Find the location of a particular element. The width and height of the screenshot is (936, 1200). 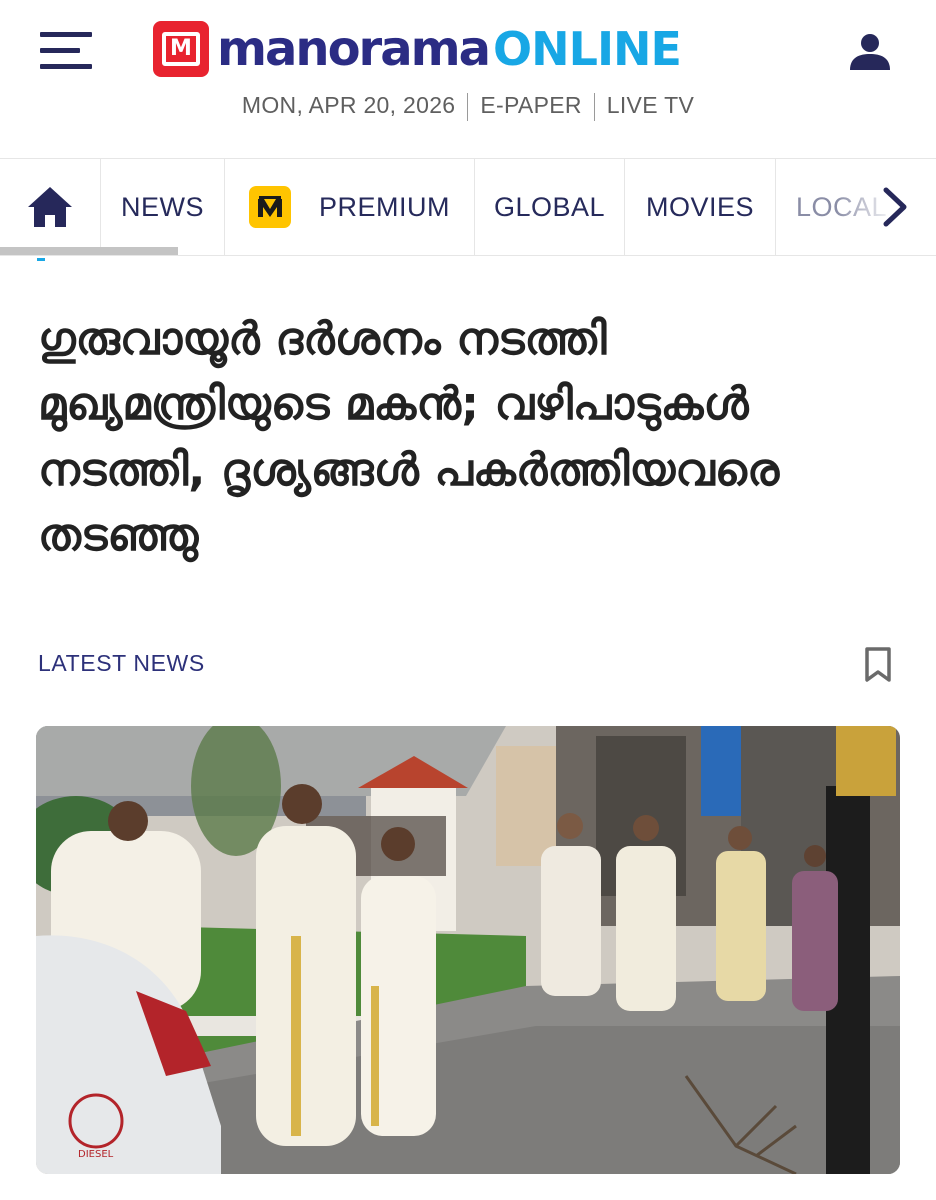

user-account-icon is located at coordinates (870, 52).